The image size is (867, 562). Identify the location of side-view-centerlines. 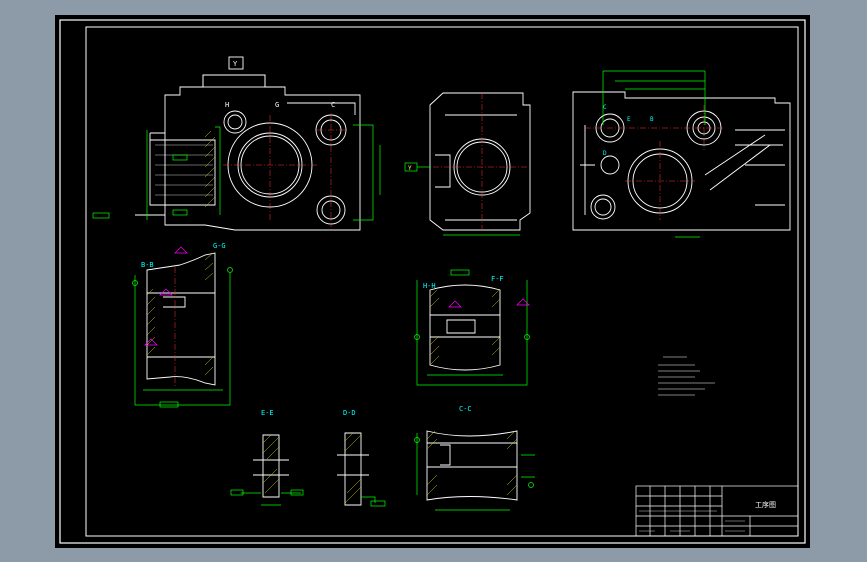
(482, 161).